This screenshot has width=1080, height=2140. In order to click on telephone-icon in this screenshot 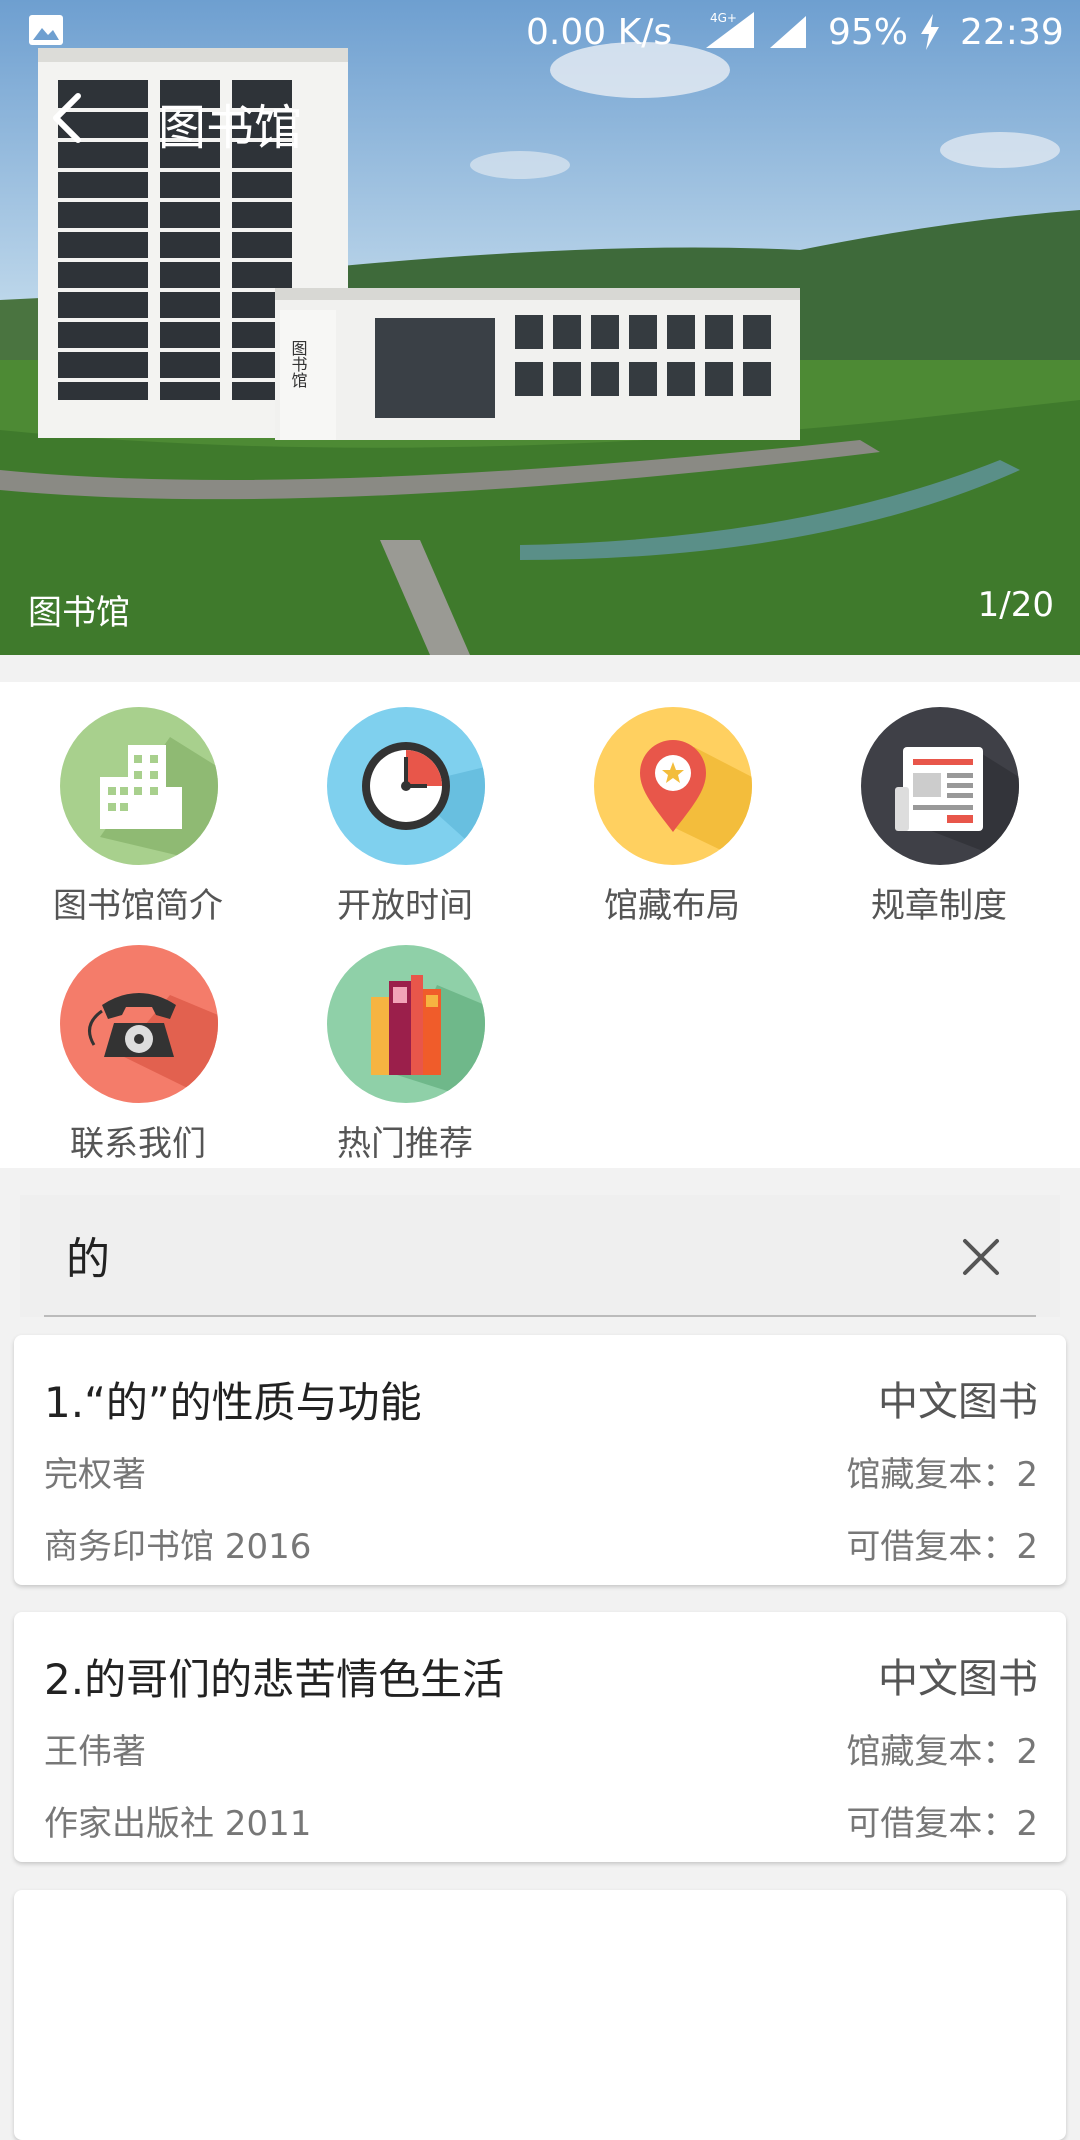, I will do `click(139, 1024)`.